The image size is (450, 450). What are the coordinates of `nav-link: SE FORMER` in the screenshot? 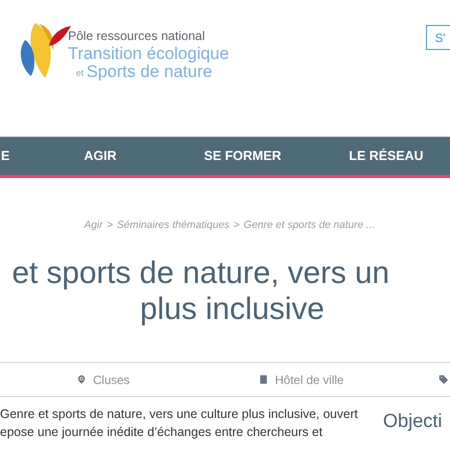 It's located at (276, 156).